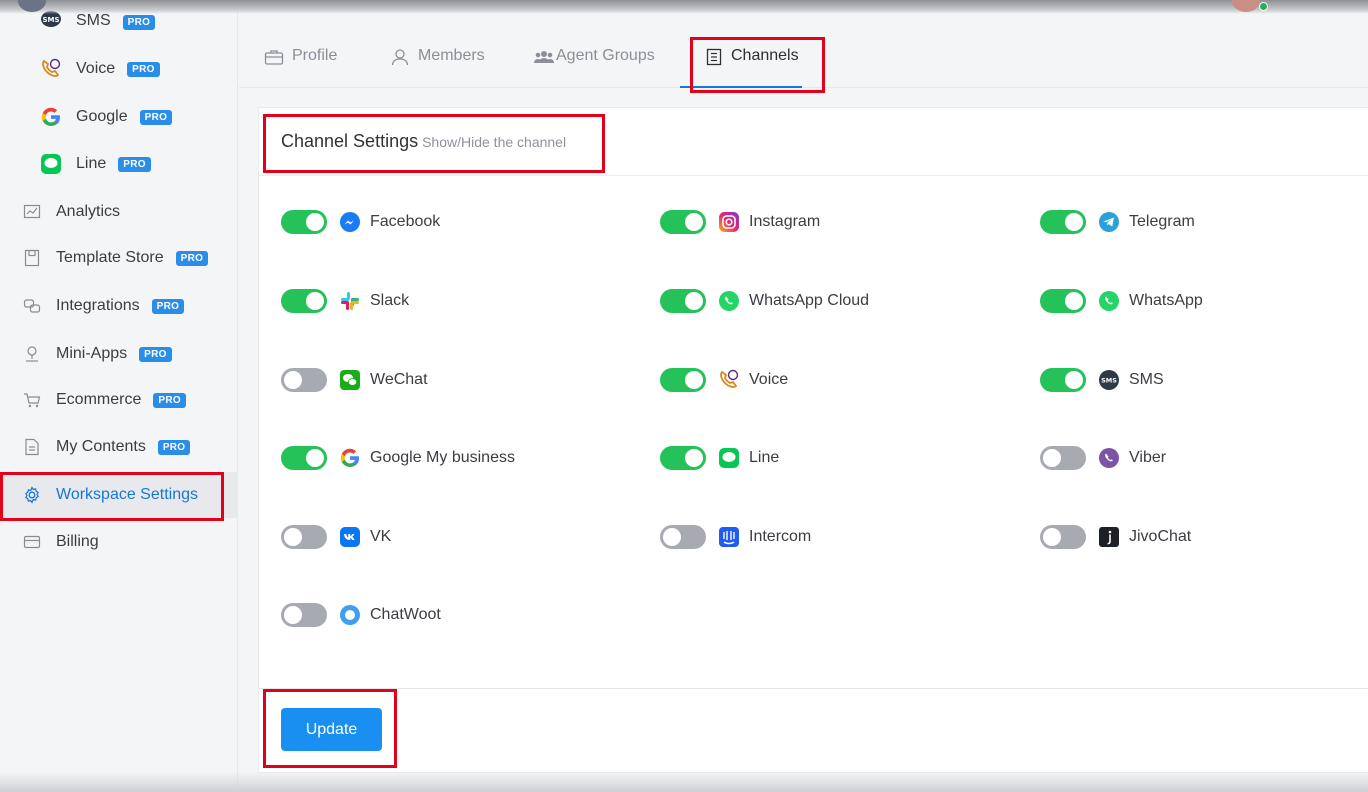 The image size is (1368, 792). I want to click on card-icon, so click(32, 542).